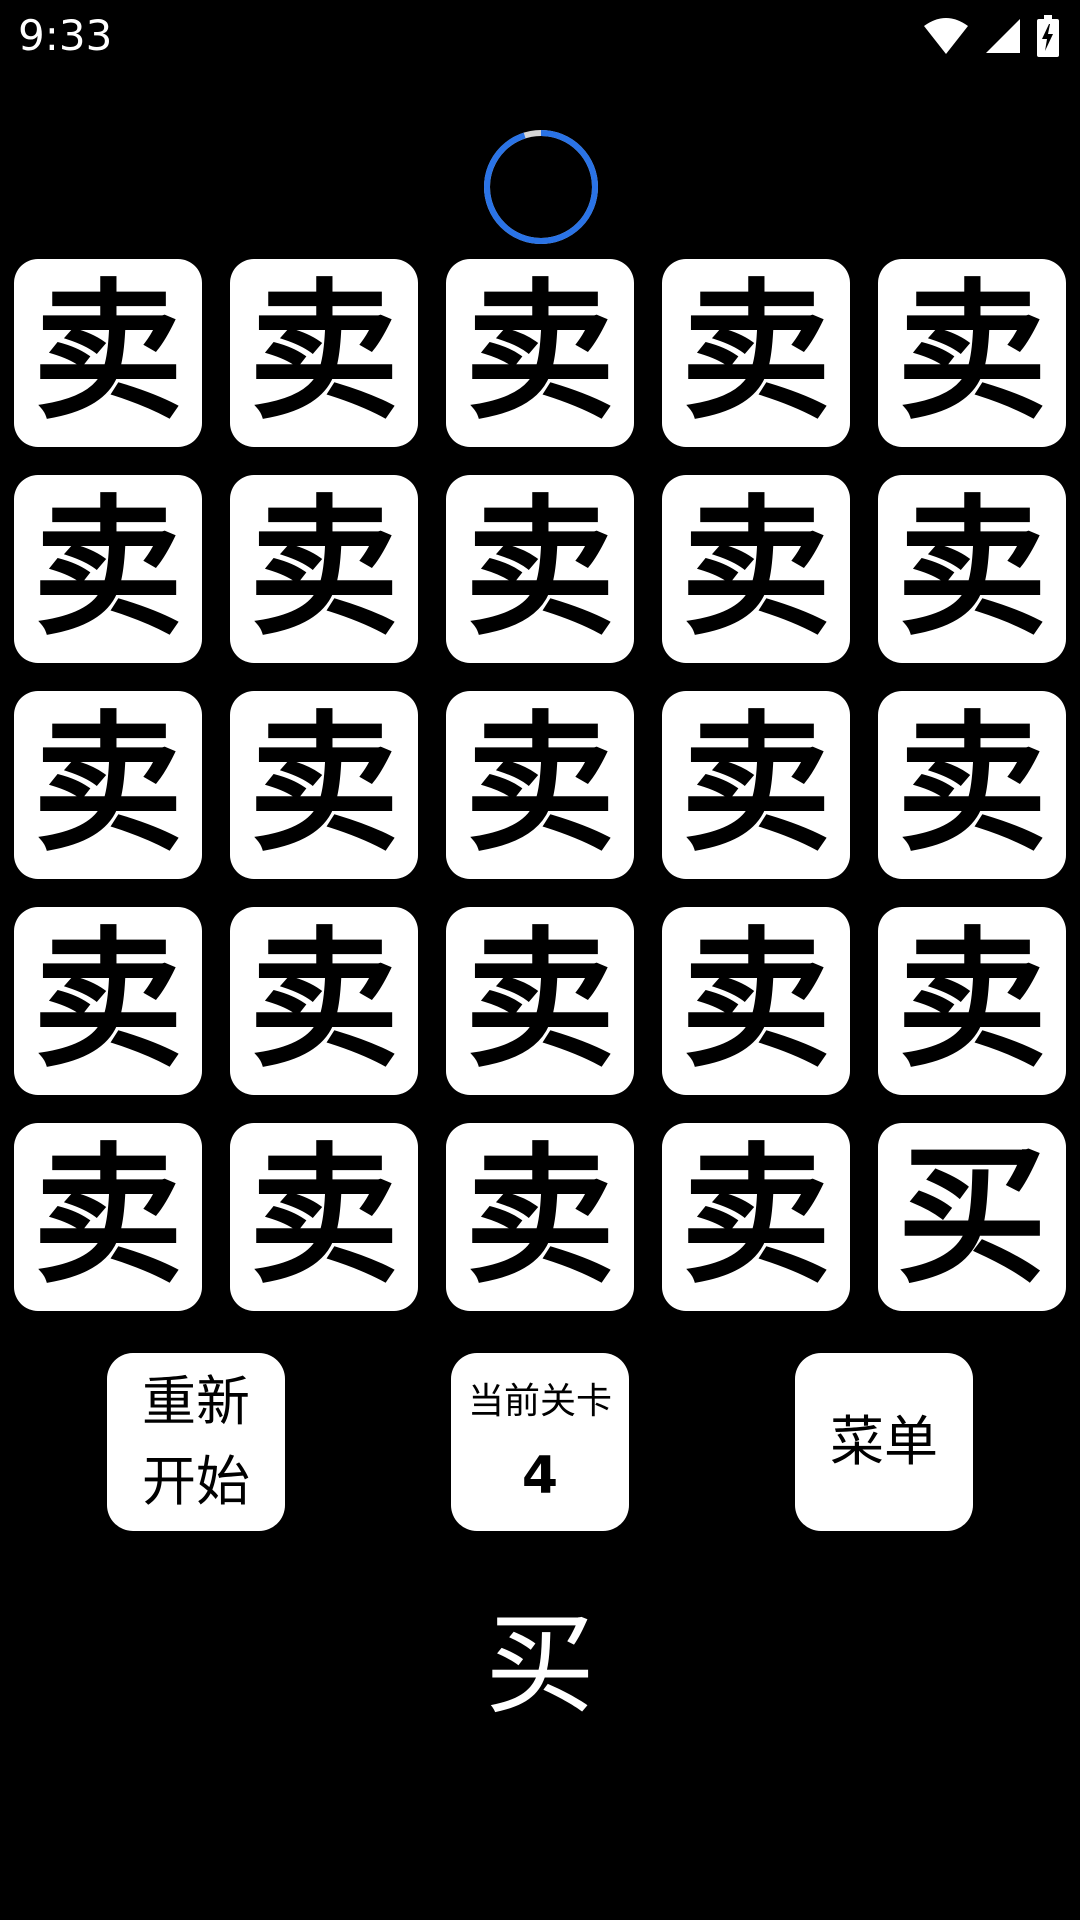 The height and width of the screenshot is (1920, 1080). What do you see at coordinates (196, 1481) in the screenshot?
I see `restart-label-line2: 开始` at bounding box center [196, 1481].